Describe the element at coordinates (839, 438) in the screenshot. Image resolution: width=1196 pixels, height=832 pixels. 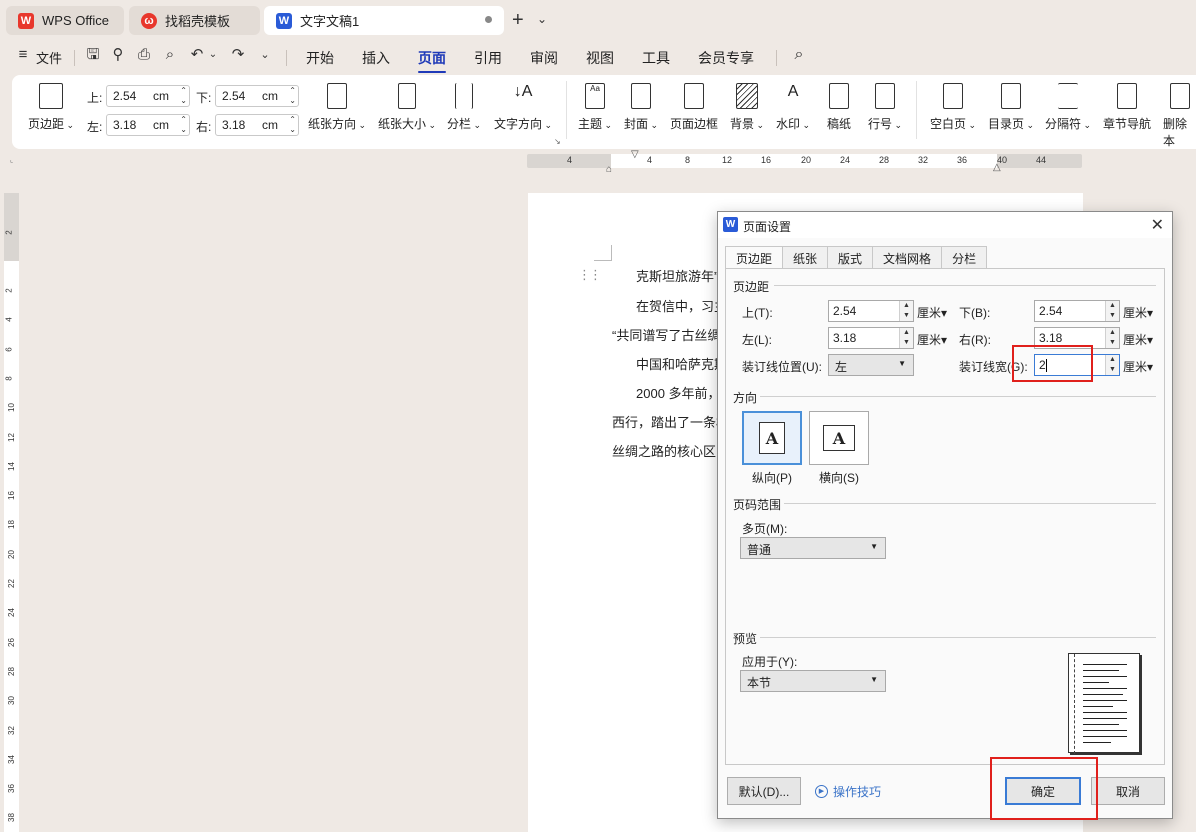
I see `landscape-button: A` at that location.